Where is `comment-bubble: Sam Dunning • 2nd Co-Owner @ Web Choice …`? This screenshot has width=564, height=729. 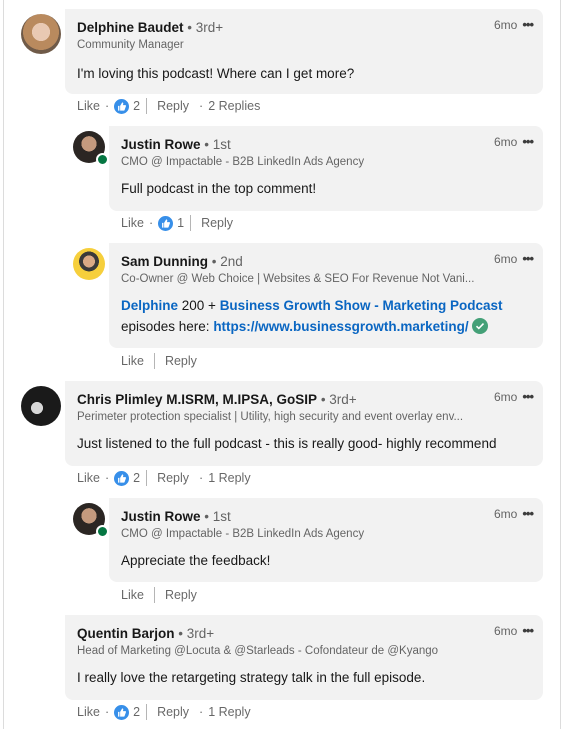
comment-bubble: Sam Dunning • 2nd Co-Owner @ Web Choice … is located at coordinates (326, 295).